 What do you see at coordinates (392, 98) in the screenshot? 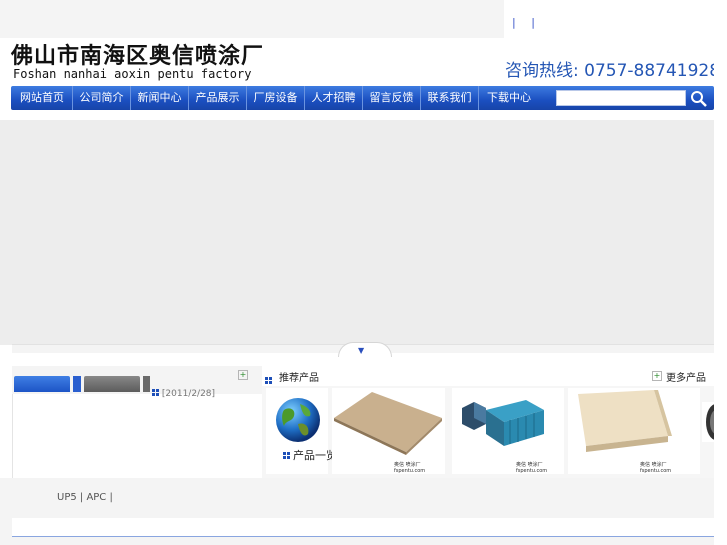
I see `nav-item-feedback: 留言反馈` at bounding box center [392, 98].